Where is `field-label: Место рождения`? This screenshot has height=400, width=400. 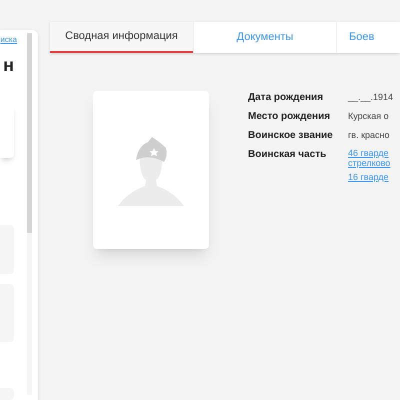 field-label: Место рождения is located at coordinates (290, 116).